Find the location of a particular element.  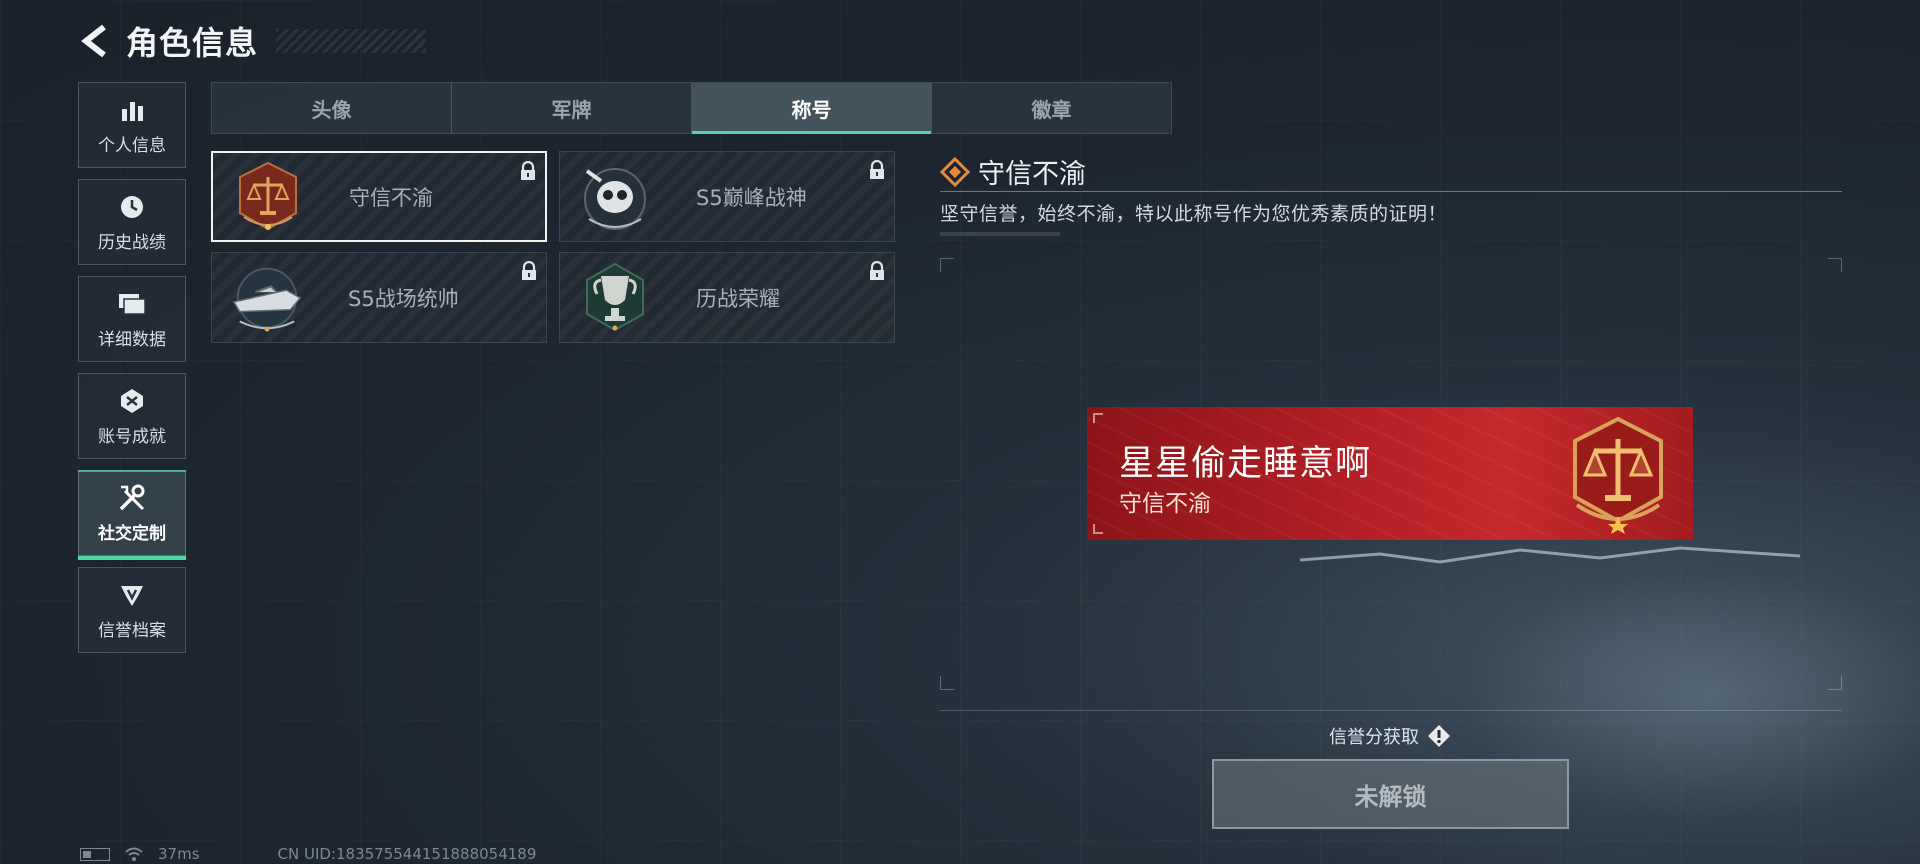

uid-text: CN UID:183575544151888054189 is located at coordinates (407, 854).